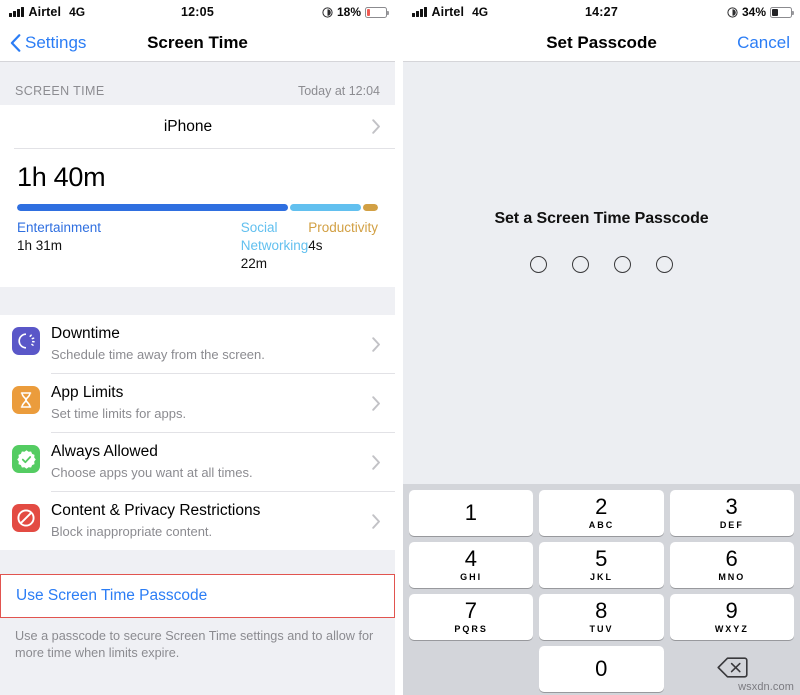 The width and height of the screenshot is (800, 695). What do you see at coordinates (448, 12) in the screenshot?
I see `carrier-label: Airtel` at bounding box center [448, 12].